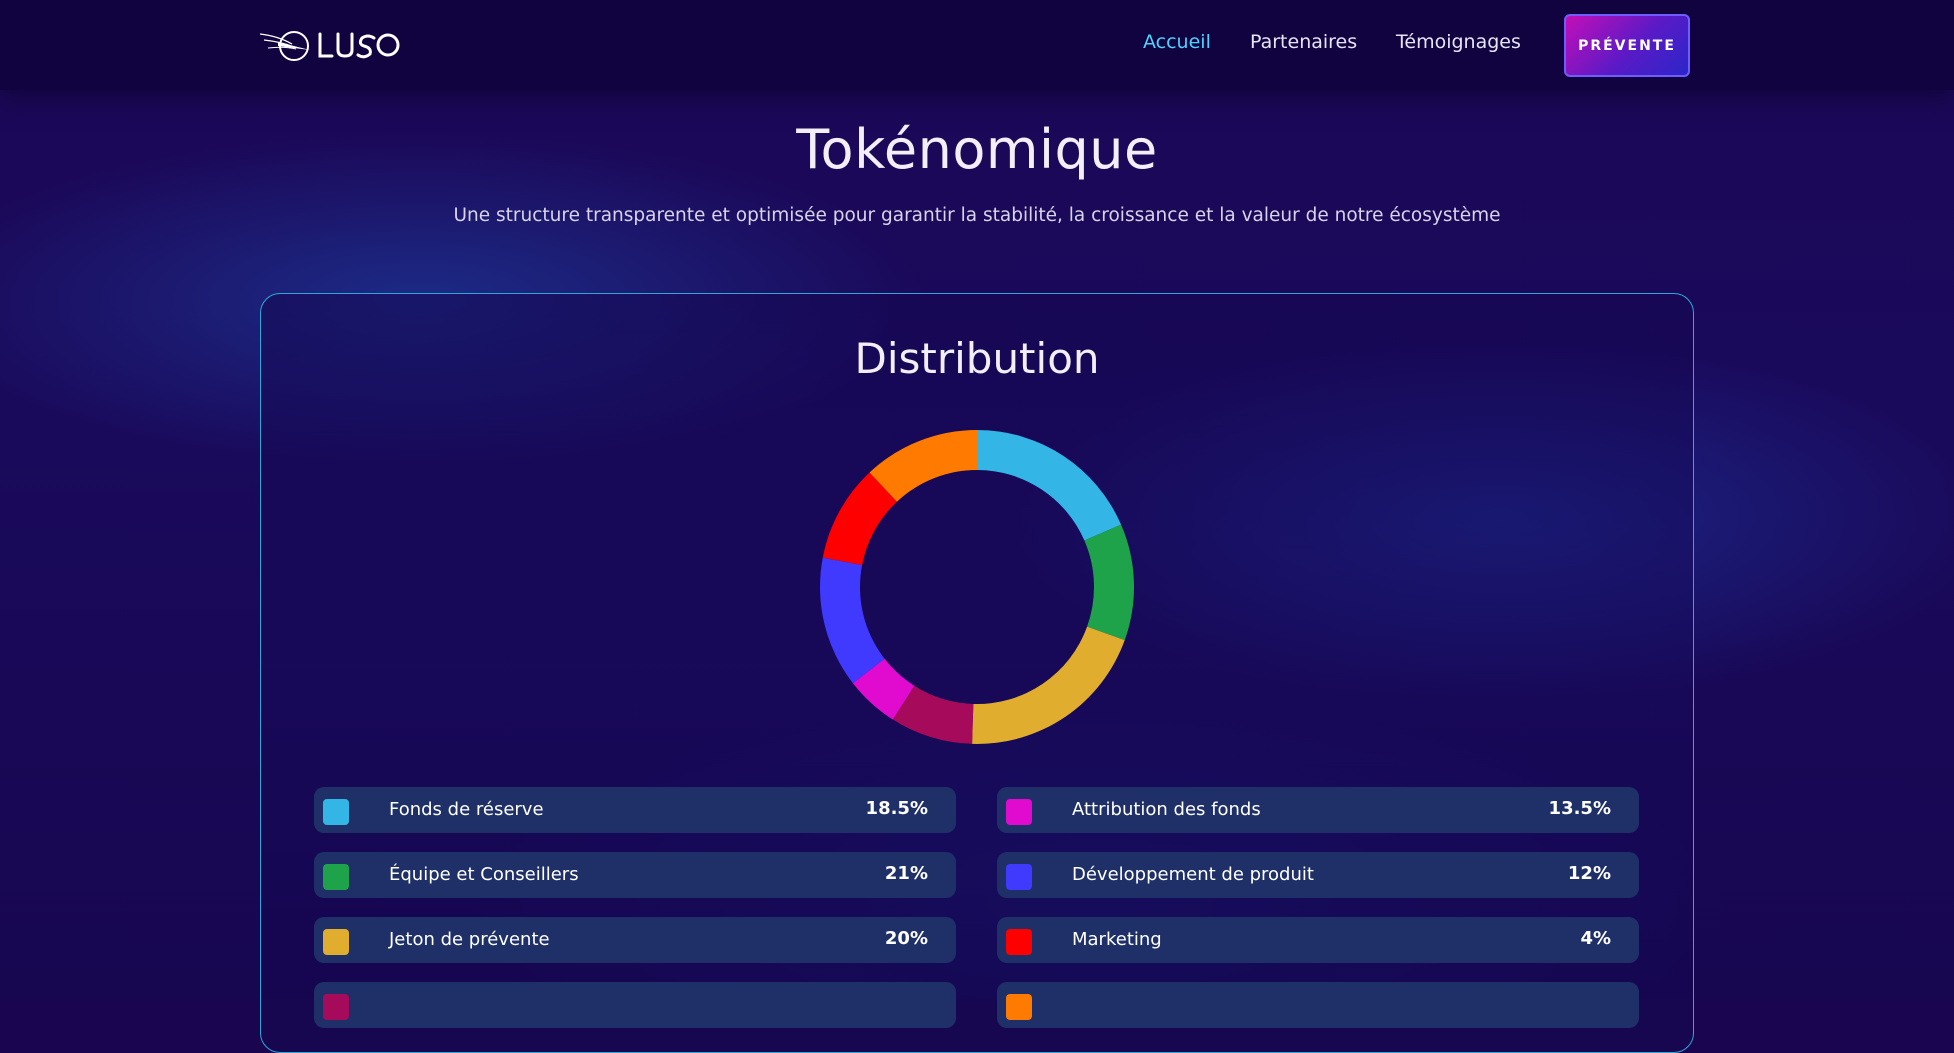  What do you see at coordinates (1049, 485) in the screenshot?
I see `donut-slice-cyan` at bounding box center [1049, 485].